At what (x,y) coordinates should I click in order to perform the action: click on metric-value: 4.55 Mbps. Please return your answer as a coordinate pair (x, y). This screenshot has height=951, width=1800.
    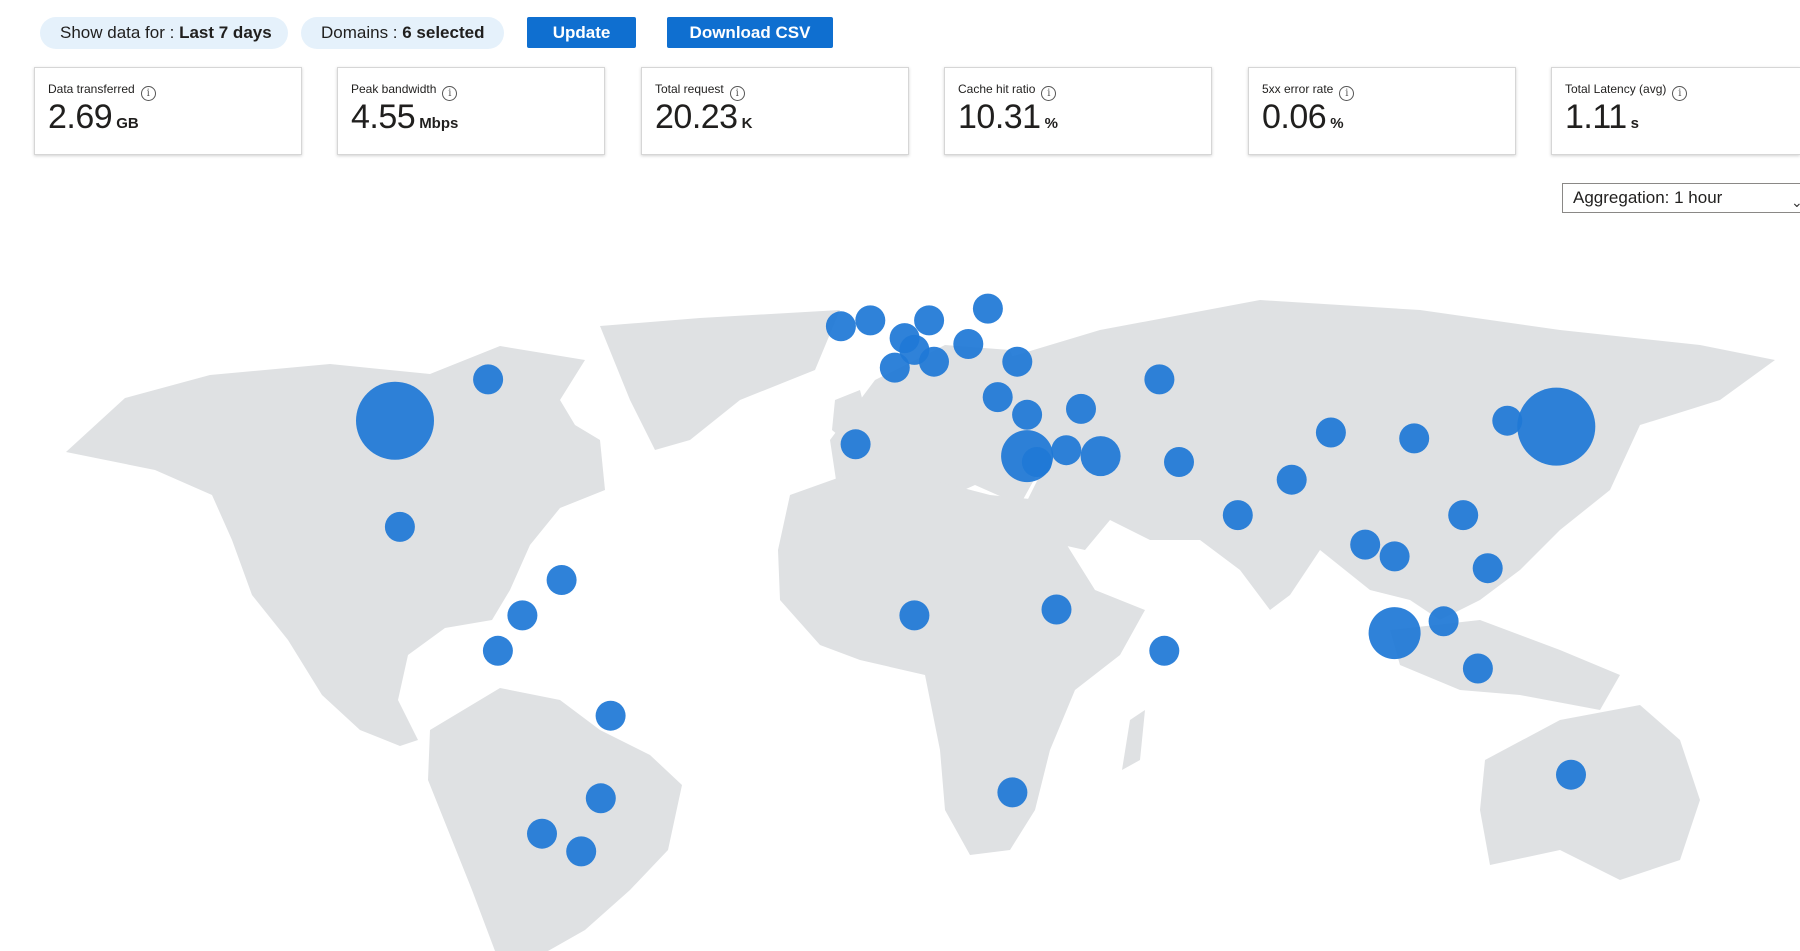
    Looking at the image, I should click on (404, 117).